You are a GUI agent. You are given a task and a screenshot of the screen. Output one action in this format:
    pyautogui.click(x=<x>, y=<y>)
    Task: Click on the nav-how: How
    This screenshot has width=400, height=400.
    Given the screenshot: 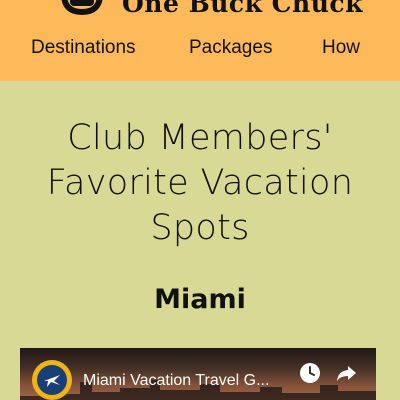 What is the action you would take?
    pyautogui.click(x=341, y=48)
    